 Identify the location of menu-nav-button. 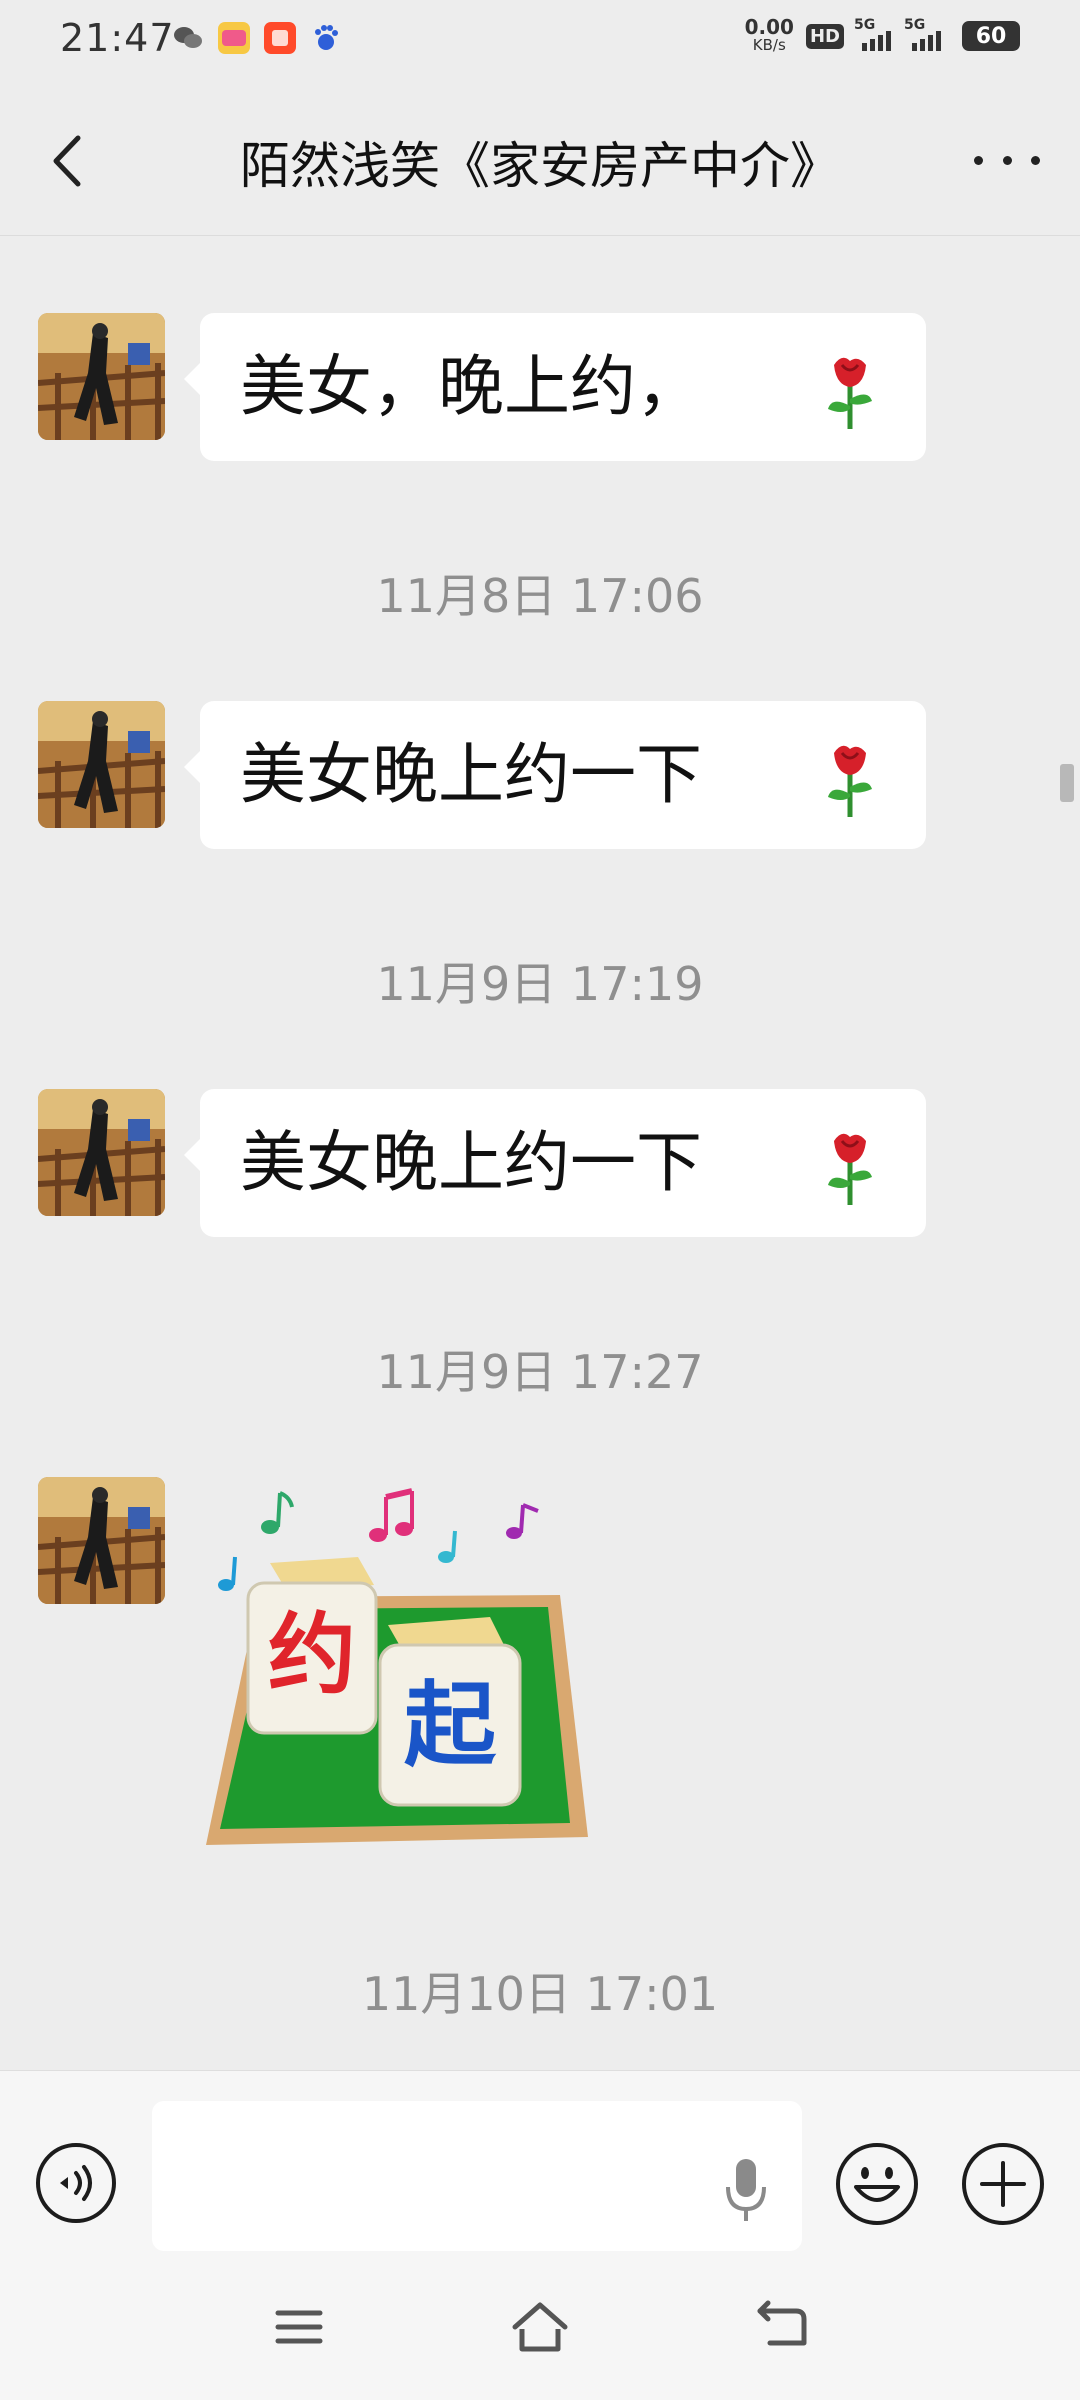
(299, 2327).